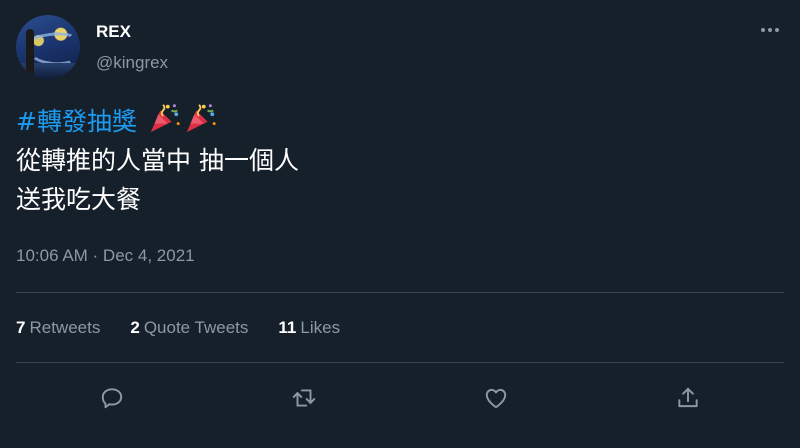  I want to click on likes-stat: 11 Likes, so click(309, 328).